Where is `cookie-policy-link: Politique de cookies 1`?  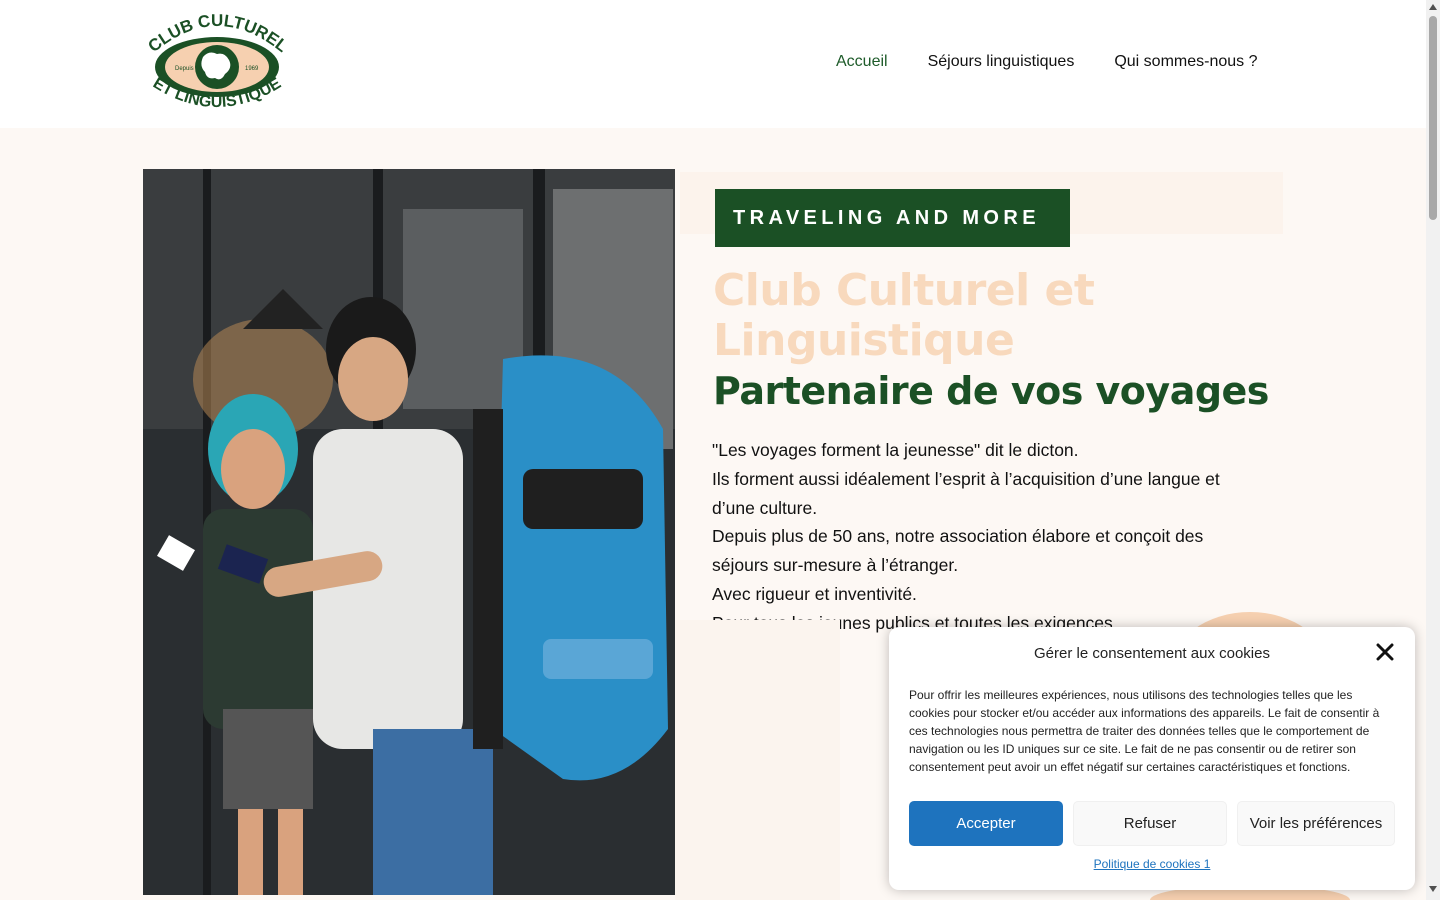
cookie-policy-link: Politique de cookies 1 is located at coordinates (1152, 864).